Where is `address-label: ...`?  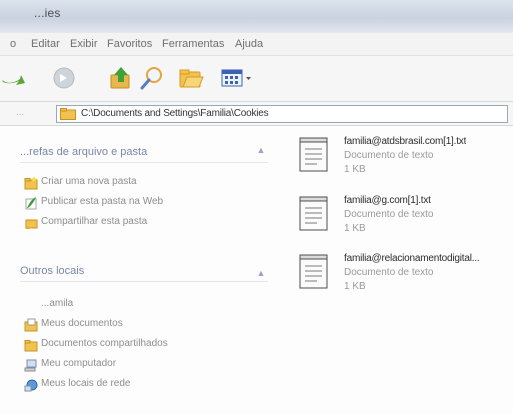 address-label: ... is located at coordinates (20, 112).